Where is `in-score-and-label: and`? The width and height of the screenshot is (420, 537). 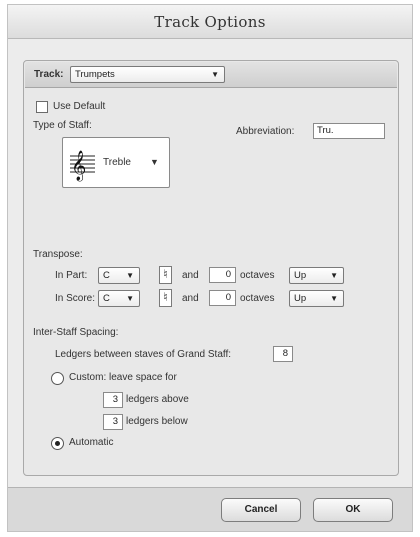
in-score-and-label: and is located at coordinates (190, 298).